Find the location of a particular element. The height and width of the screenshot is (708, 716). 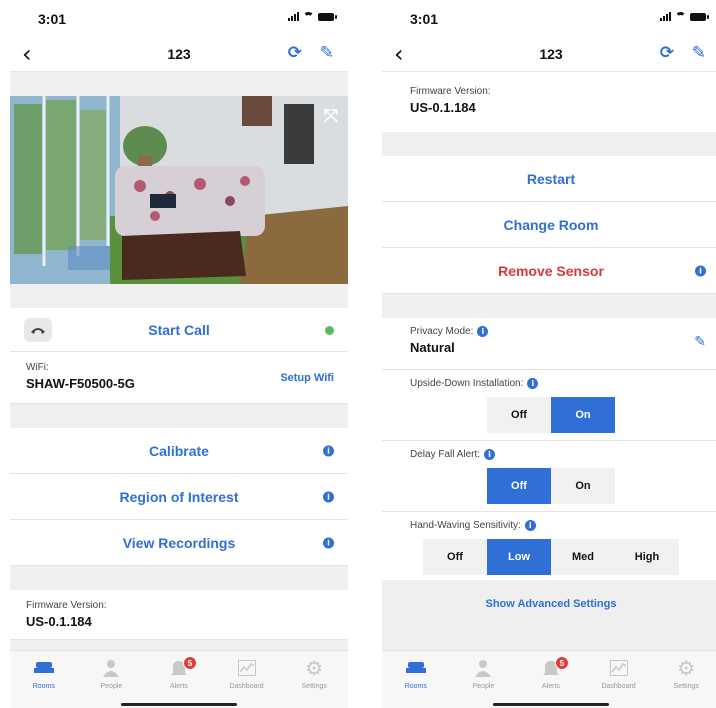

start-call-row: Start Call is located at coordinates (179, 330).